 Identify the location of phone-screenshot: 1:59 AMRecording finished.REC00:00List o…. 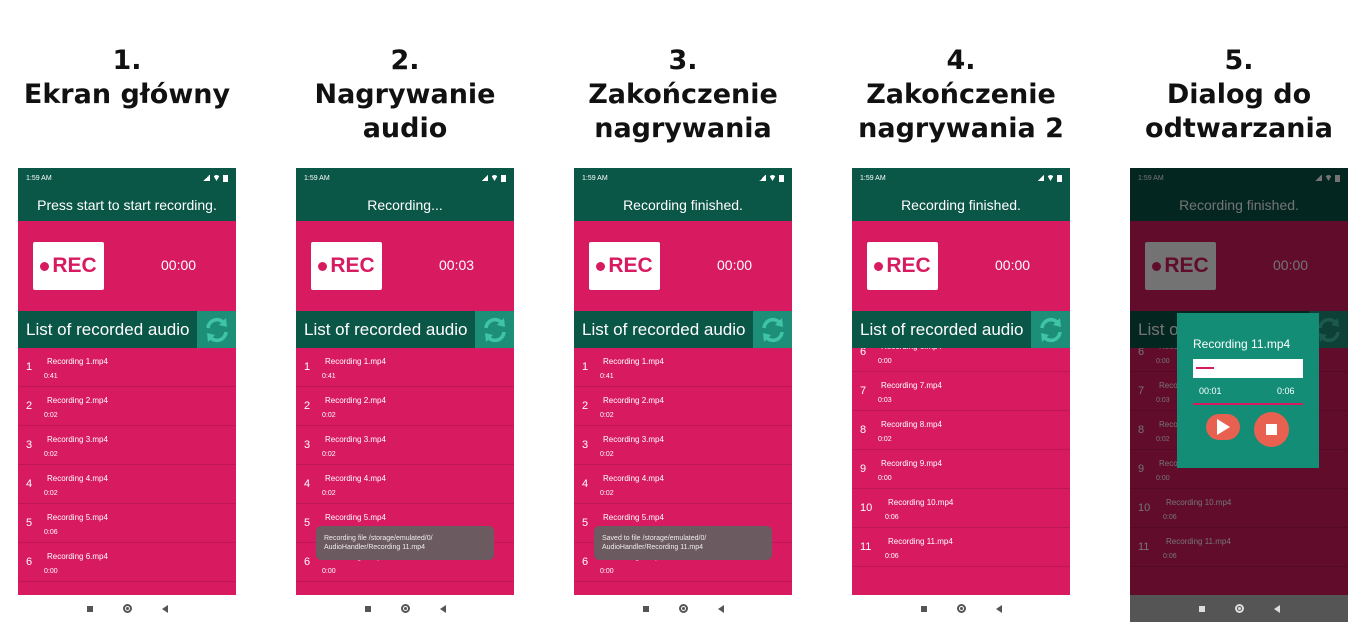
(1239, 395).